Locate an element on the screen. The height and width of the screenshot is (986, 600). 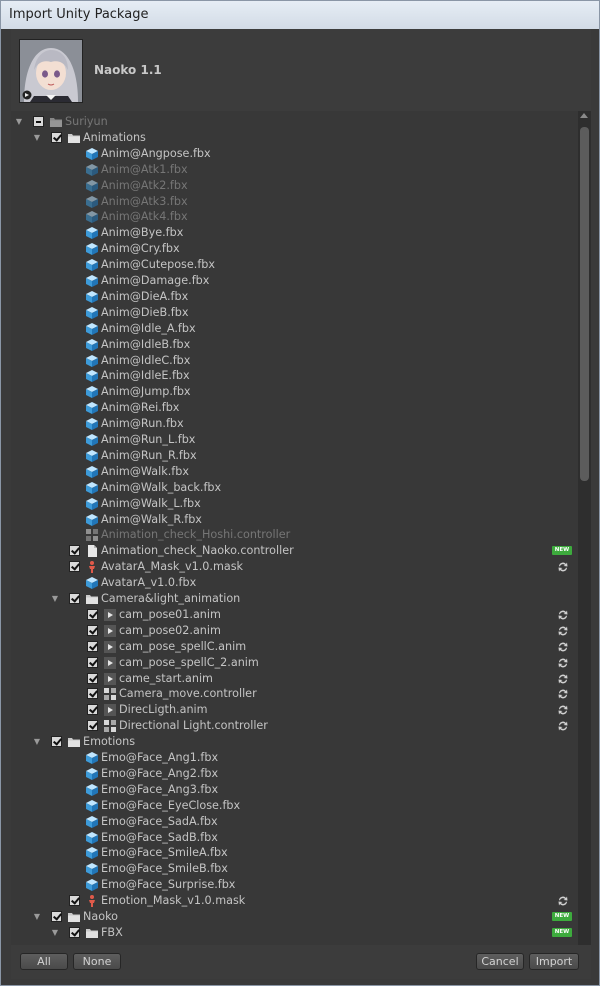
tree-row: ▼ Naoko NEW is located at coordinates (294, 917).